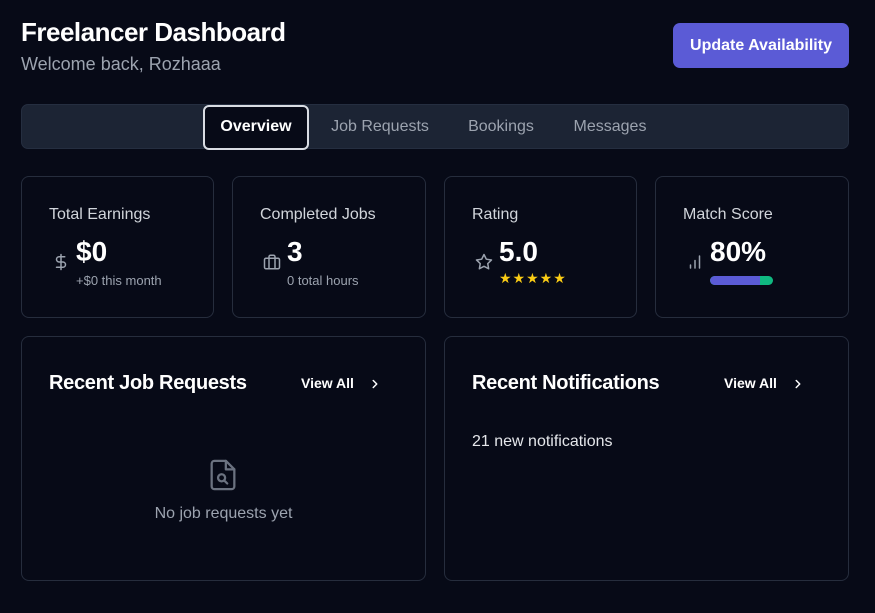 The height and width of the screenshot is (613, 875). Describe the element at coordinates (223, 513) in the screenshot. I see `empty-state-message: No job requests yet` at that location.